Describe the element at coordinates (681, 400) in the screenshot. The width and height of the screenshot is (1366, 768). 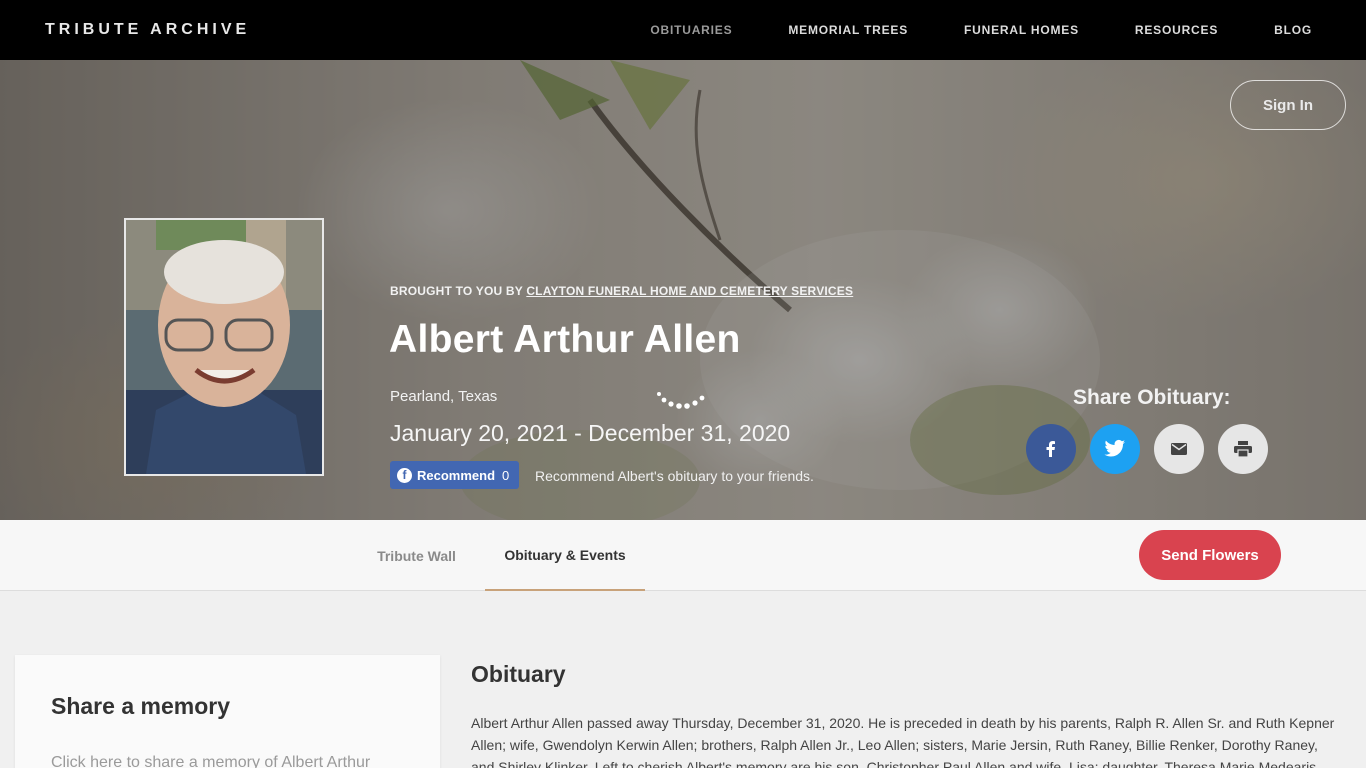
I see `loading-spinner-icon` at that location.